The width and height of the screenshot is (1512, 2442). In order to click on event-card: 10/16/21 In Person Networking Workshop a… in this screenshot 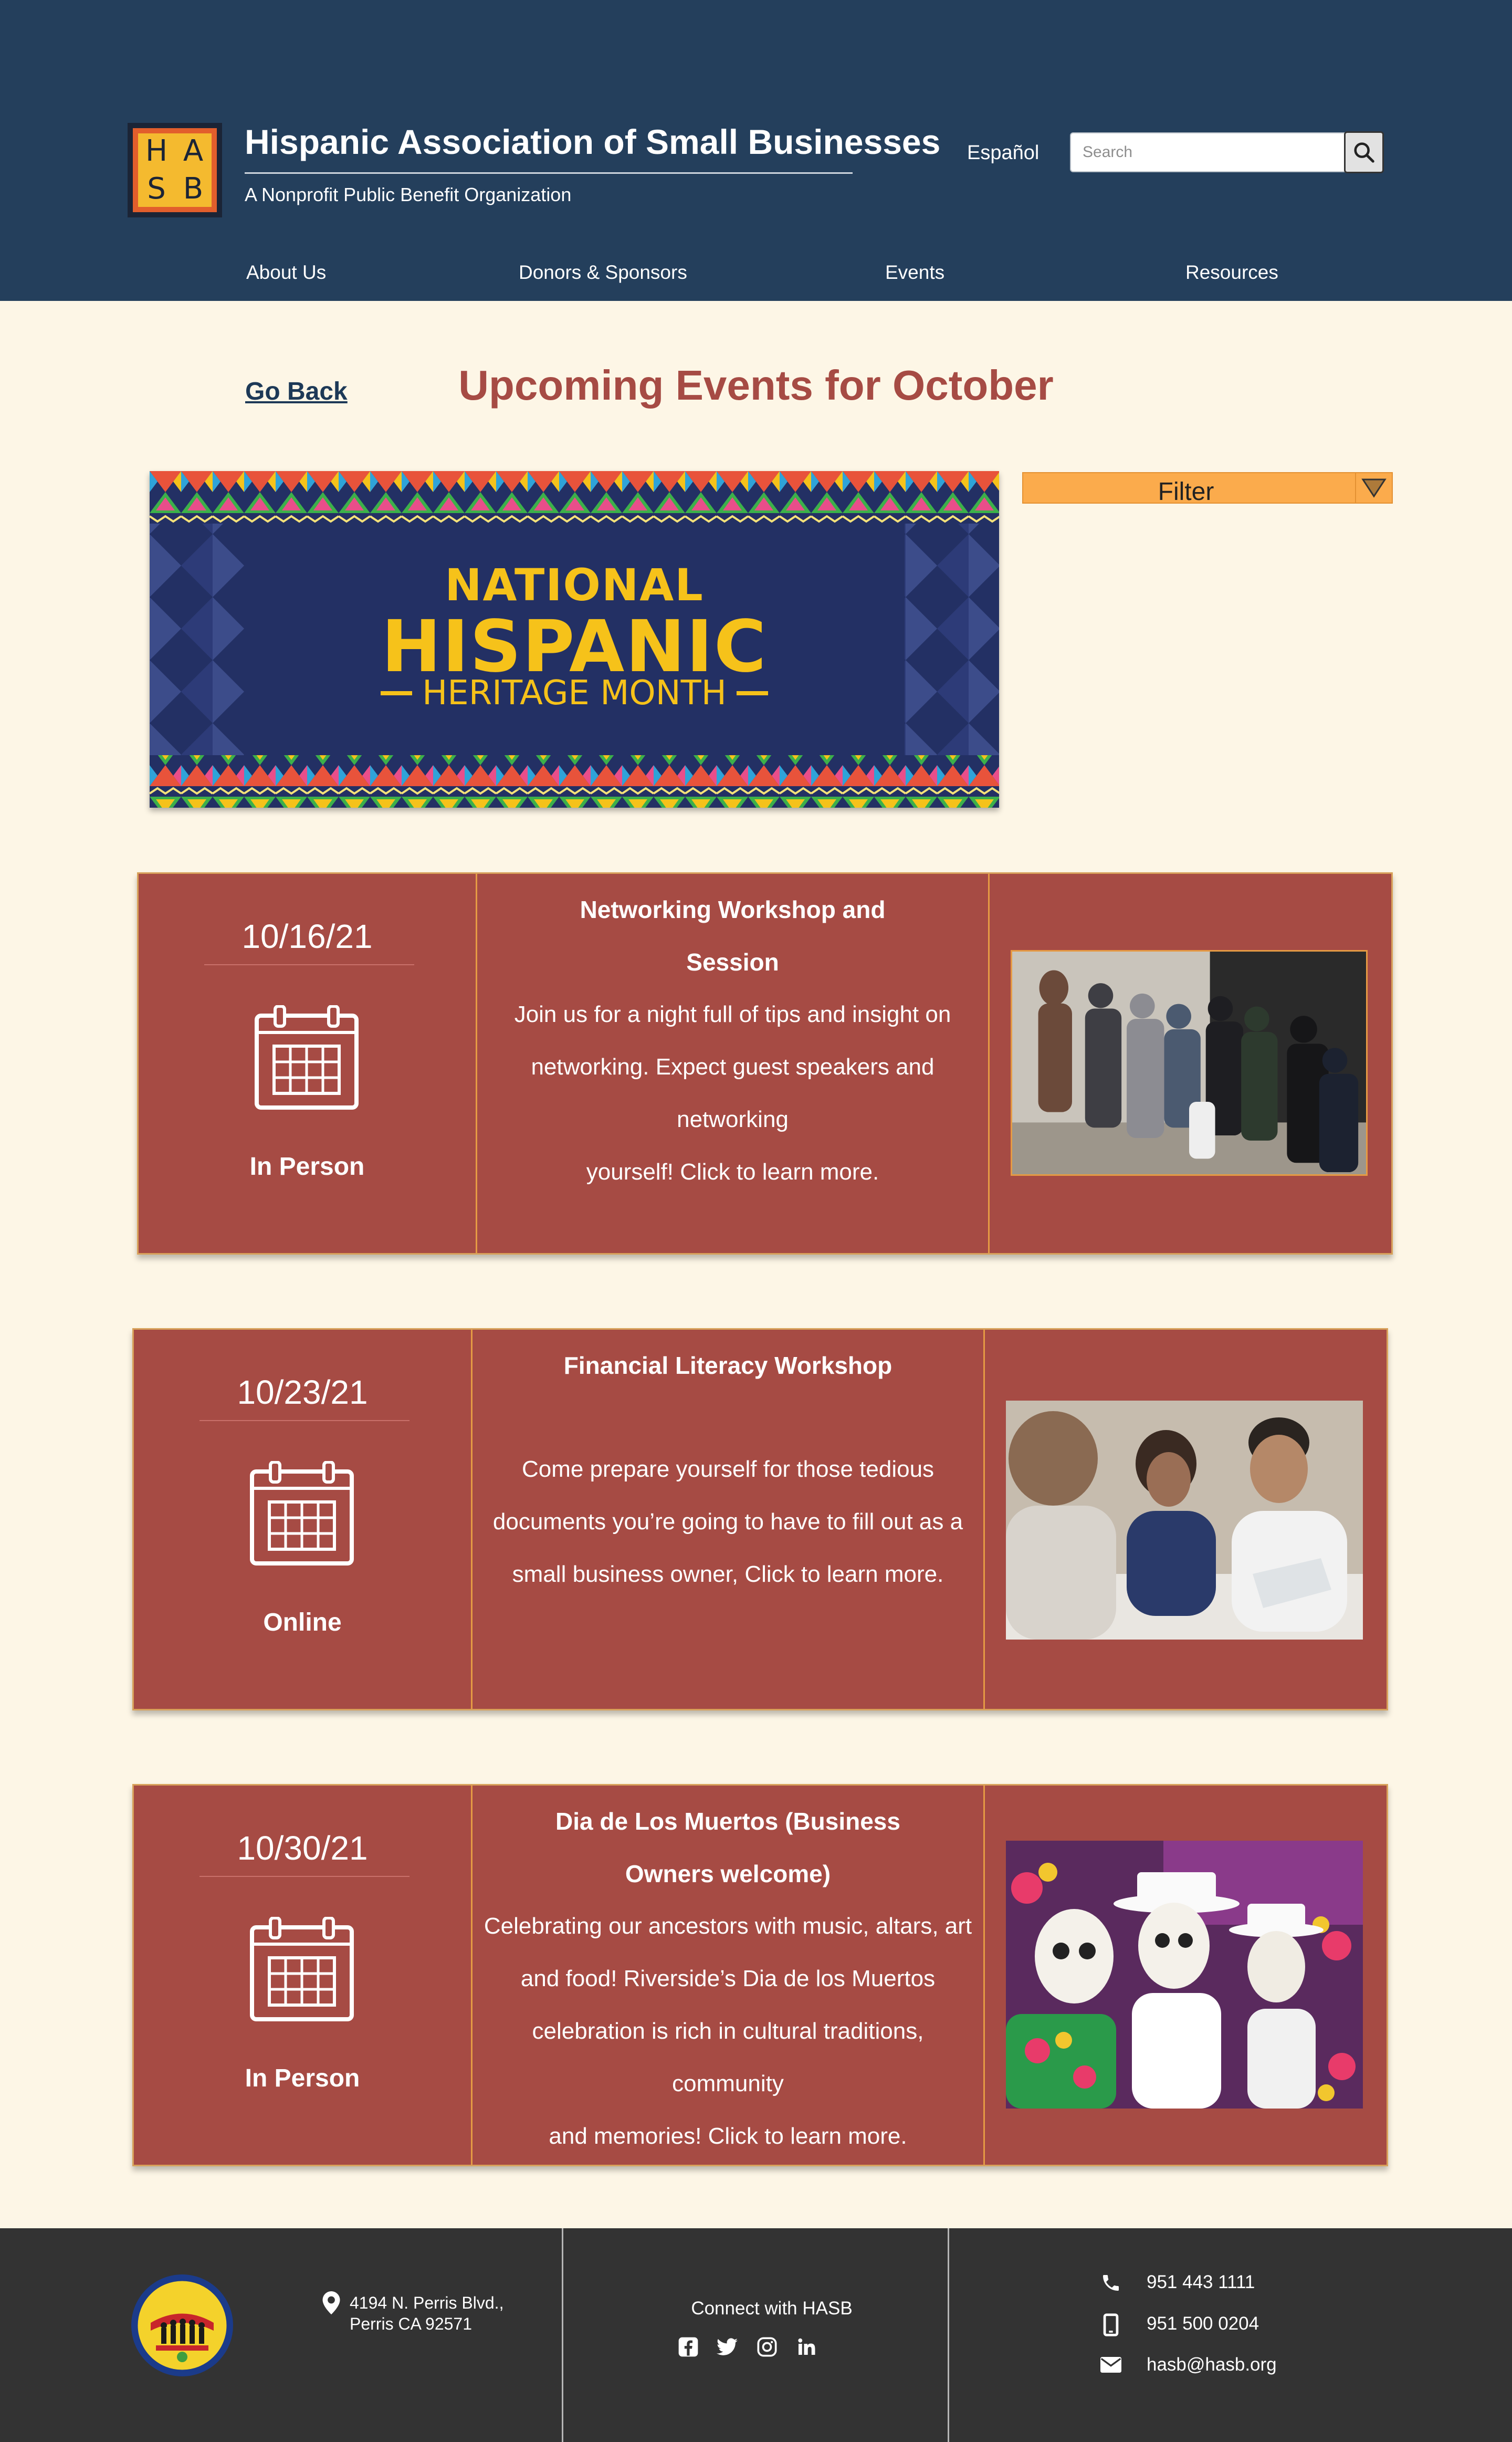, I will do `click(765, 1063)`.